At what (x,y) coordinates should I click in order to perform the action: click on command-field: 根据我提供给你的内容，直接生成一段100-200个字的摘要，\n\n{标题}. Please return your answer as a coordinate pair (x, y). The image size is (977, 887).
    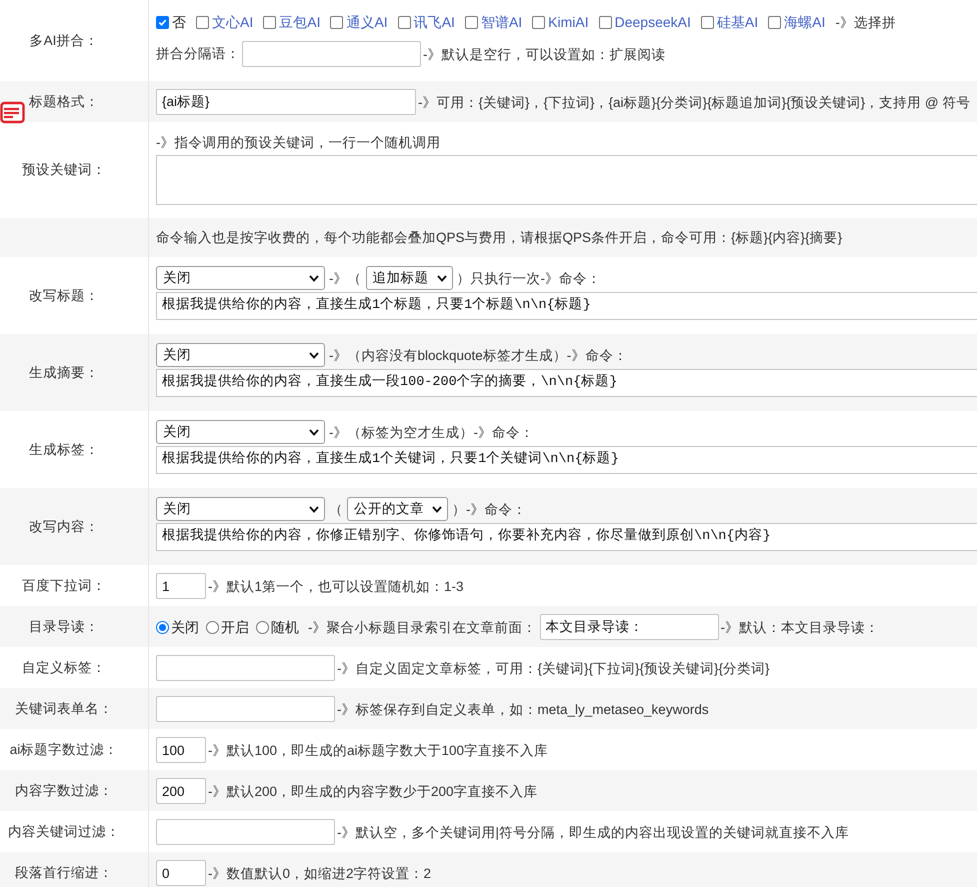
    Looking at the image, I should click on (566, 383).